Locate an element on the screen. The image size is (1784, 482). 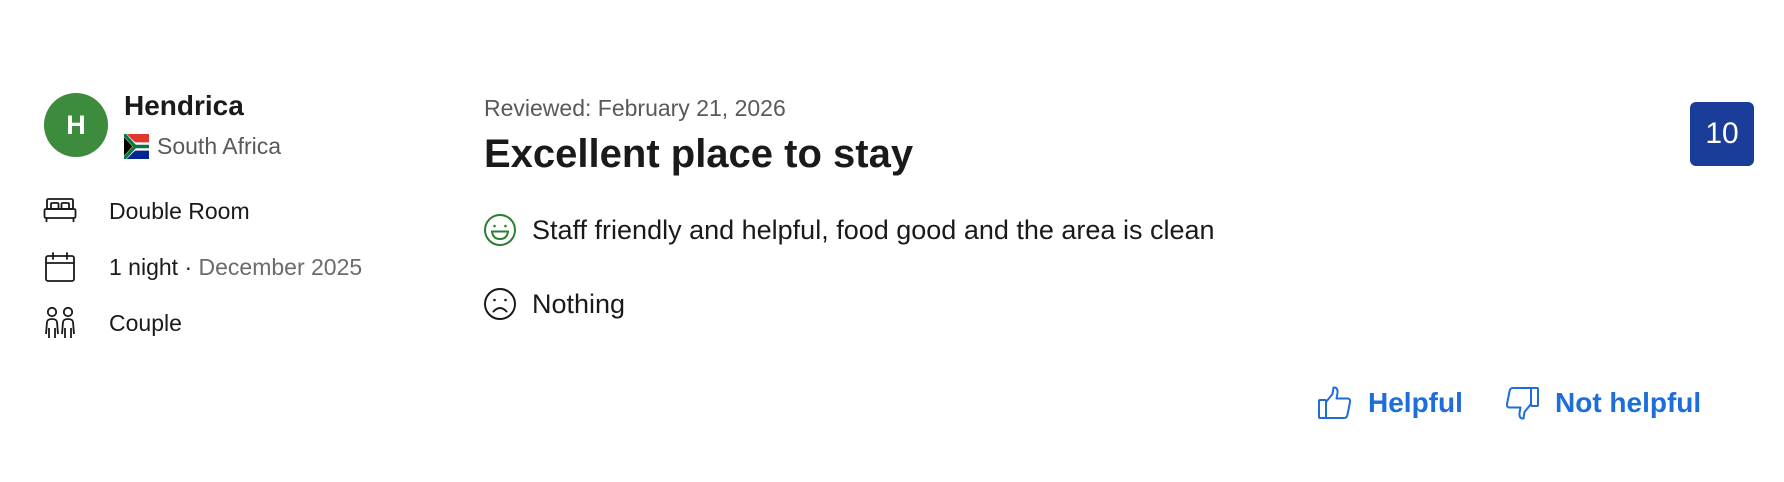
helpful-button: Helpful is located at coordinates (1389, 403).